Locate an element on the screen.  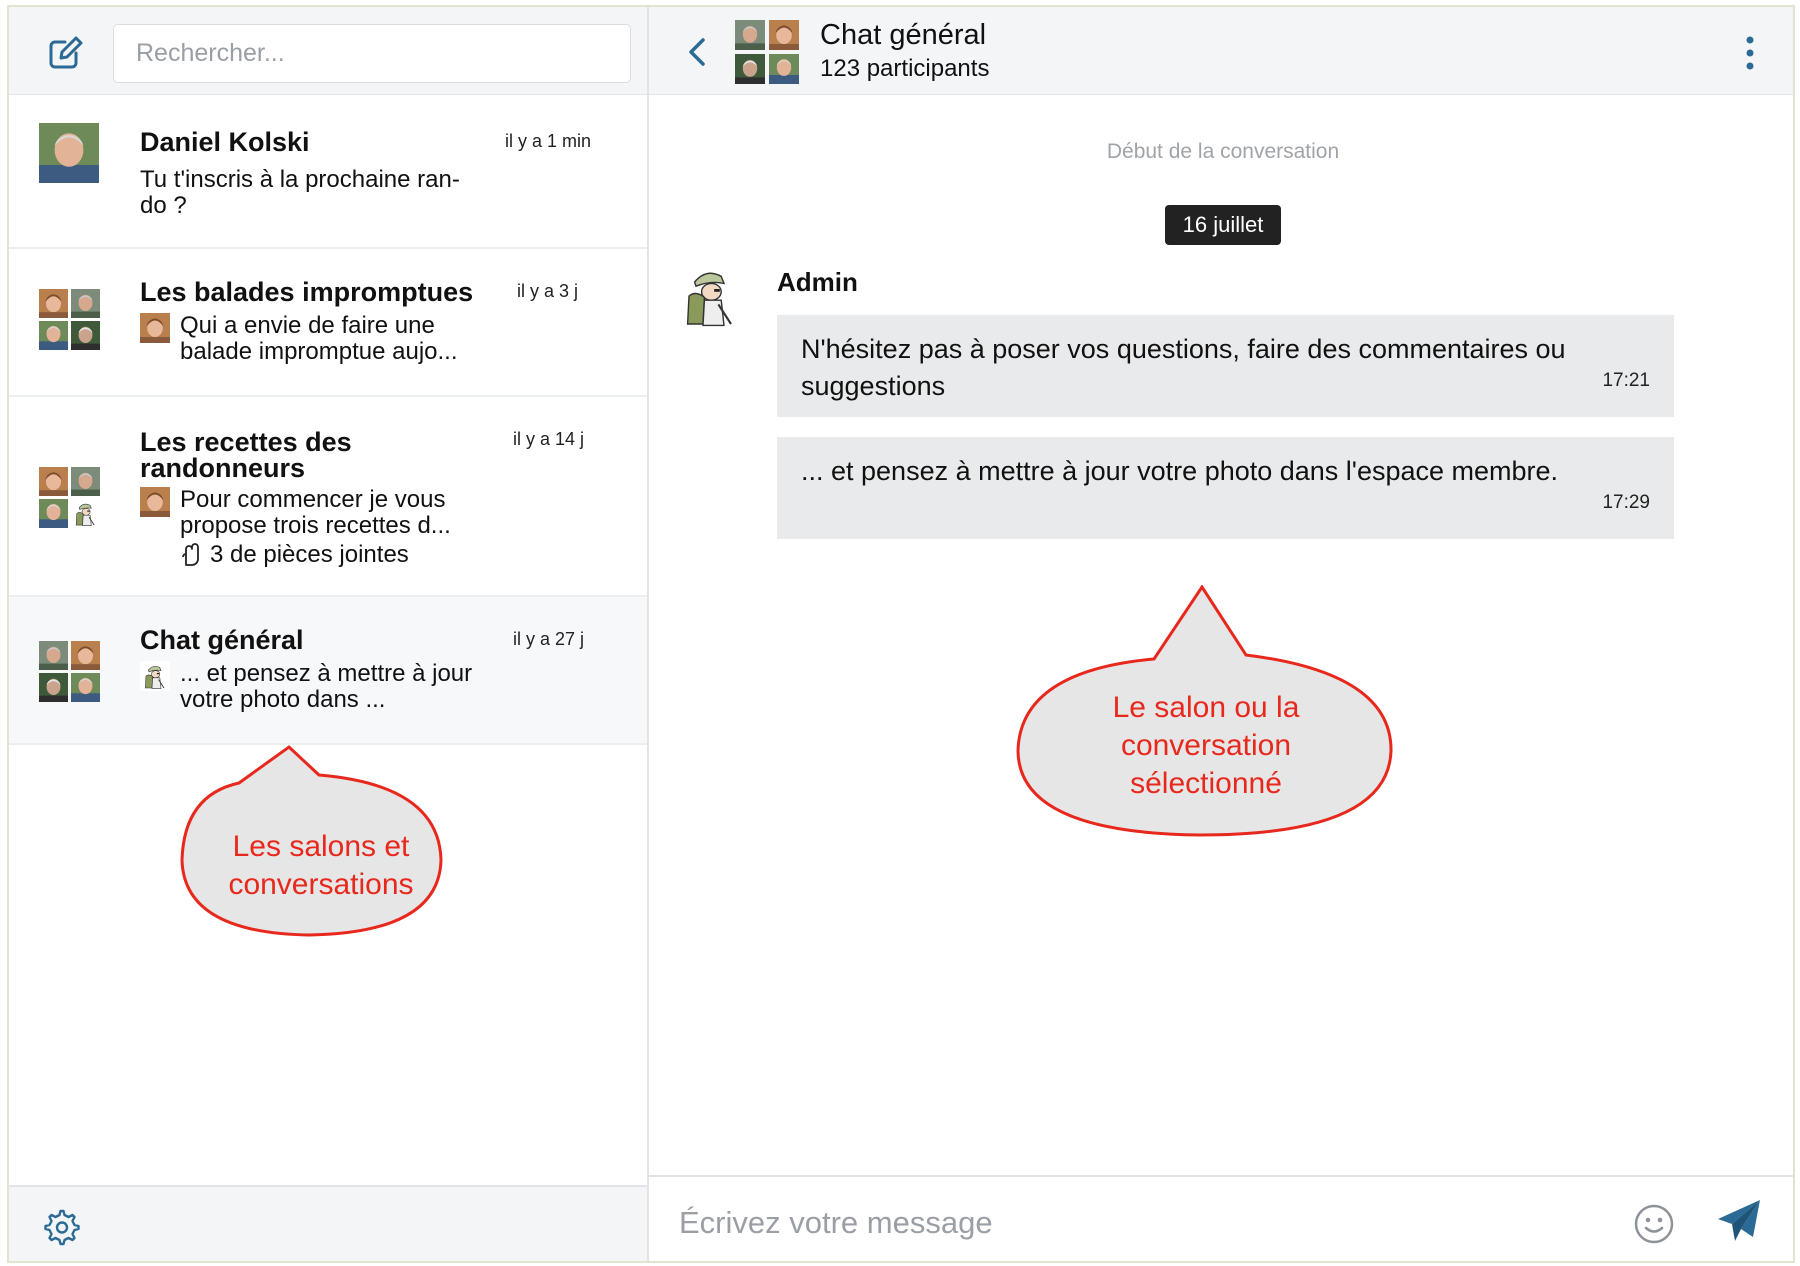
settings-gear-icon is located at coordinates (62, 1228).